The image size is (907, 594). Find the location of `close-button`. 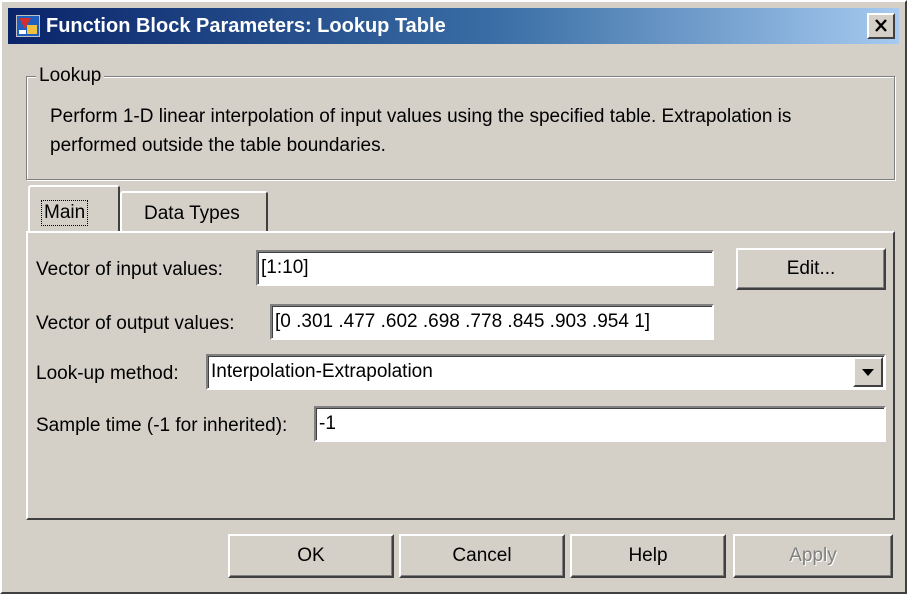

close-button is located at coordinates (881, 26).